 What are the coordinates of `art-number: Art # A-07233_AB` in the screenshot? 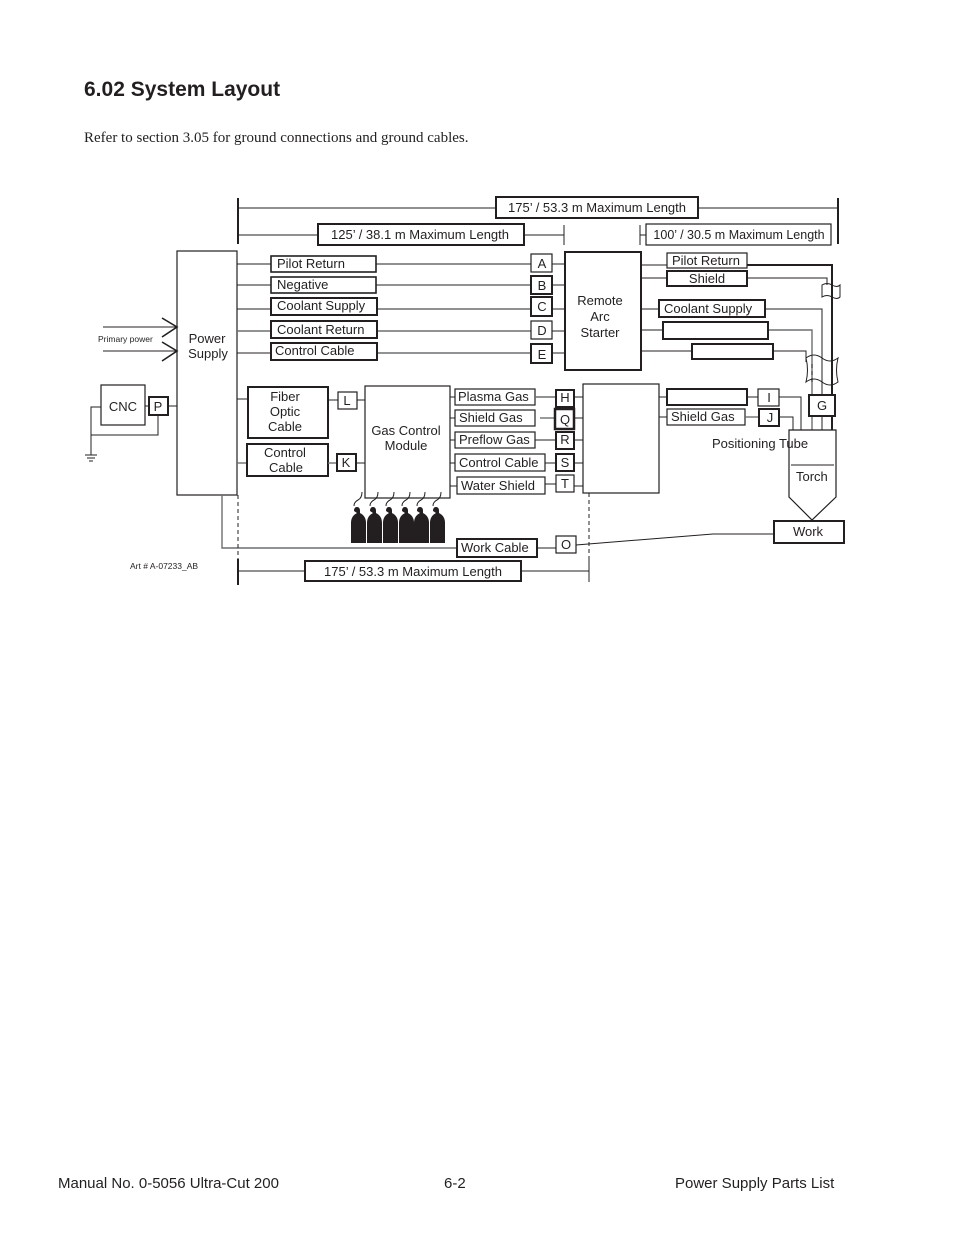 It's located at (164, 566).